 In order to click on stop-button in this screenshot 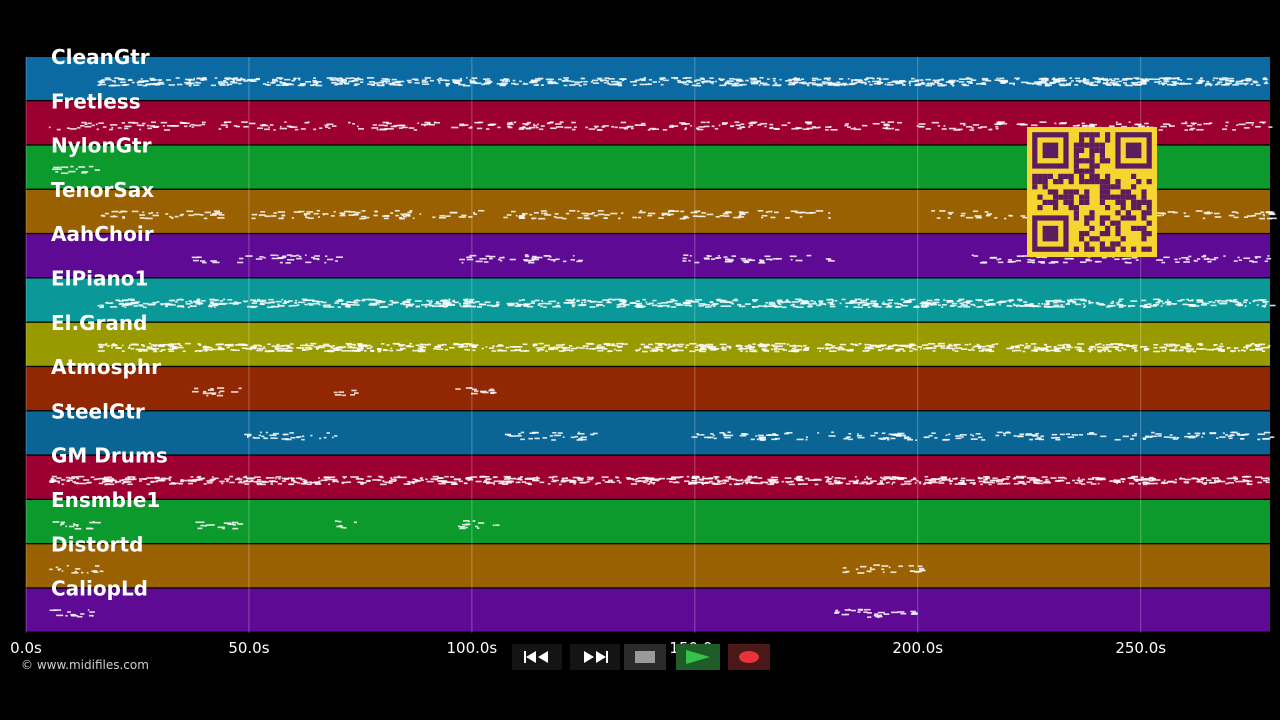, I will do `click(645, 657)`.